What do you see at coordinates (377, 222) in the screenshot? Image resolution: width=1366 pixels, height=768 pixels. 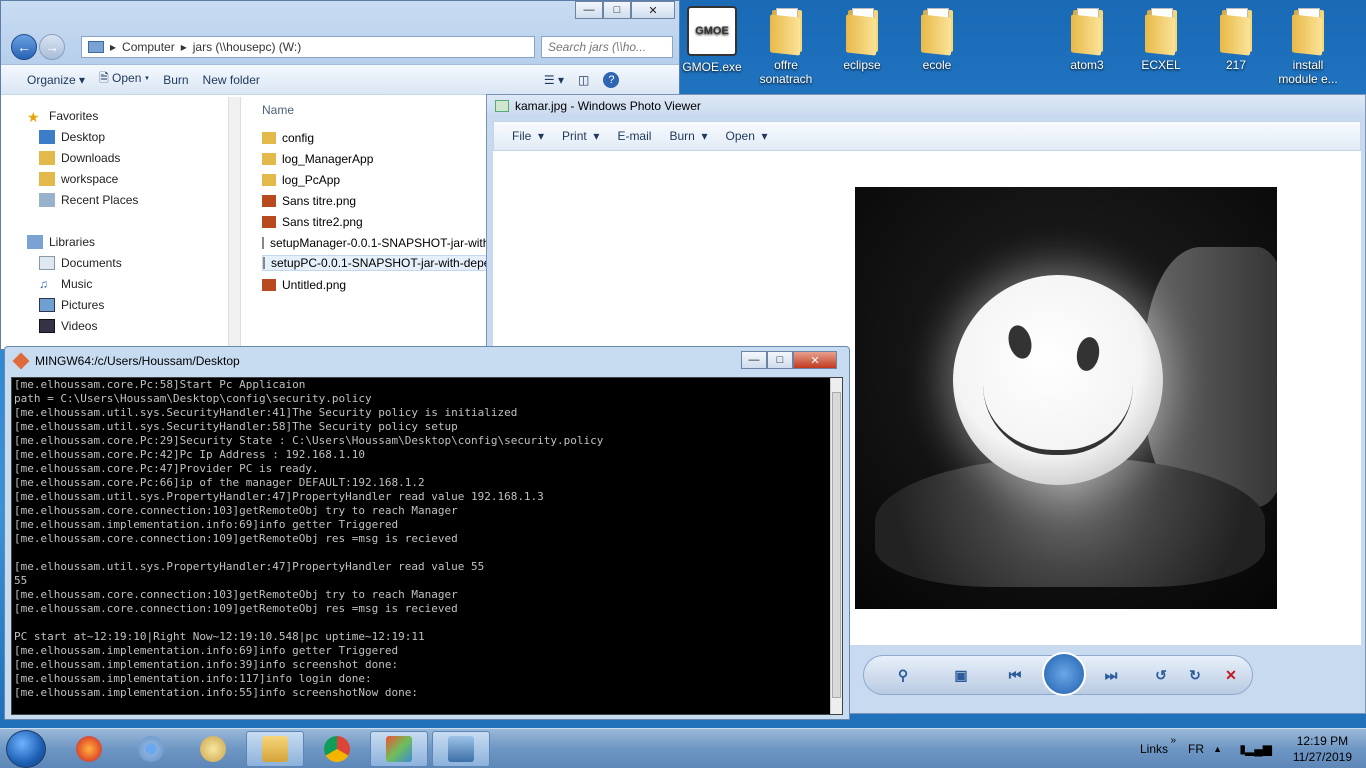 I see `file-item: Sans titre2.png` at bounding box center [377, 222].